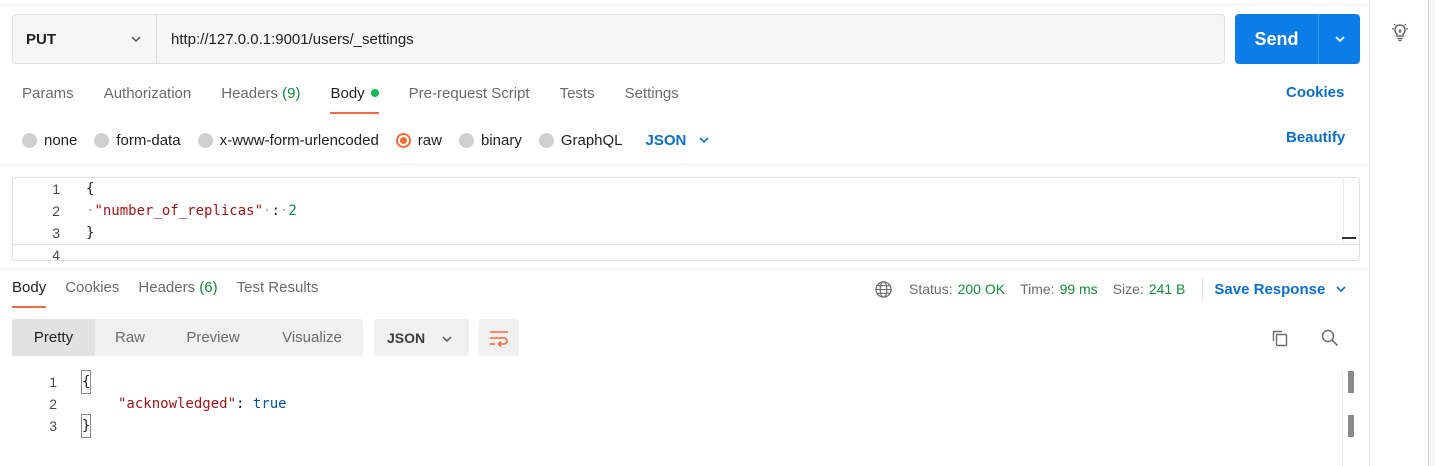  Describe the element at coordinates (1277, 39) in the screenshot. I see `send-button: Send` at that location.